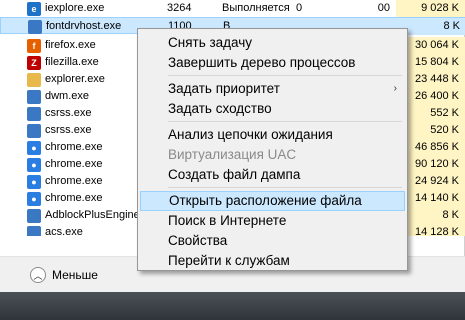 This screenshot has height=320, width=465. Describe the element at coordinates (198, 240) in the screenshot. I see `menu-item-label: Свойства` at that location.